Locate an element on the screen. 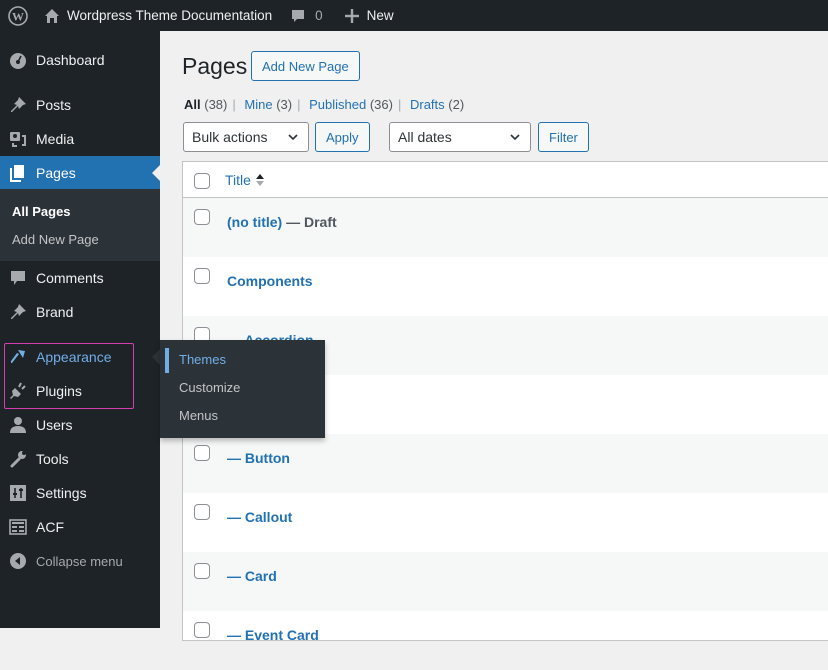 Image resolution: width=828 pixels, height=670 pixels. settings-icon is located at coordinates (18, 493).